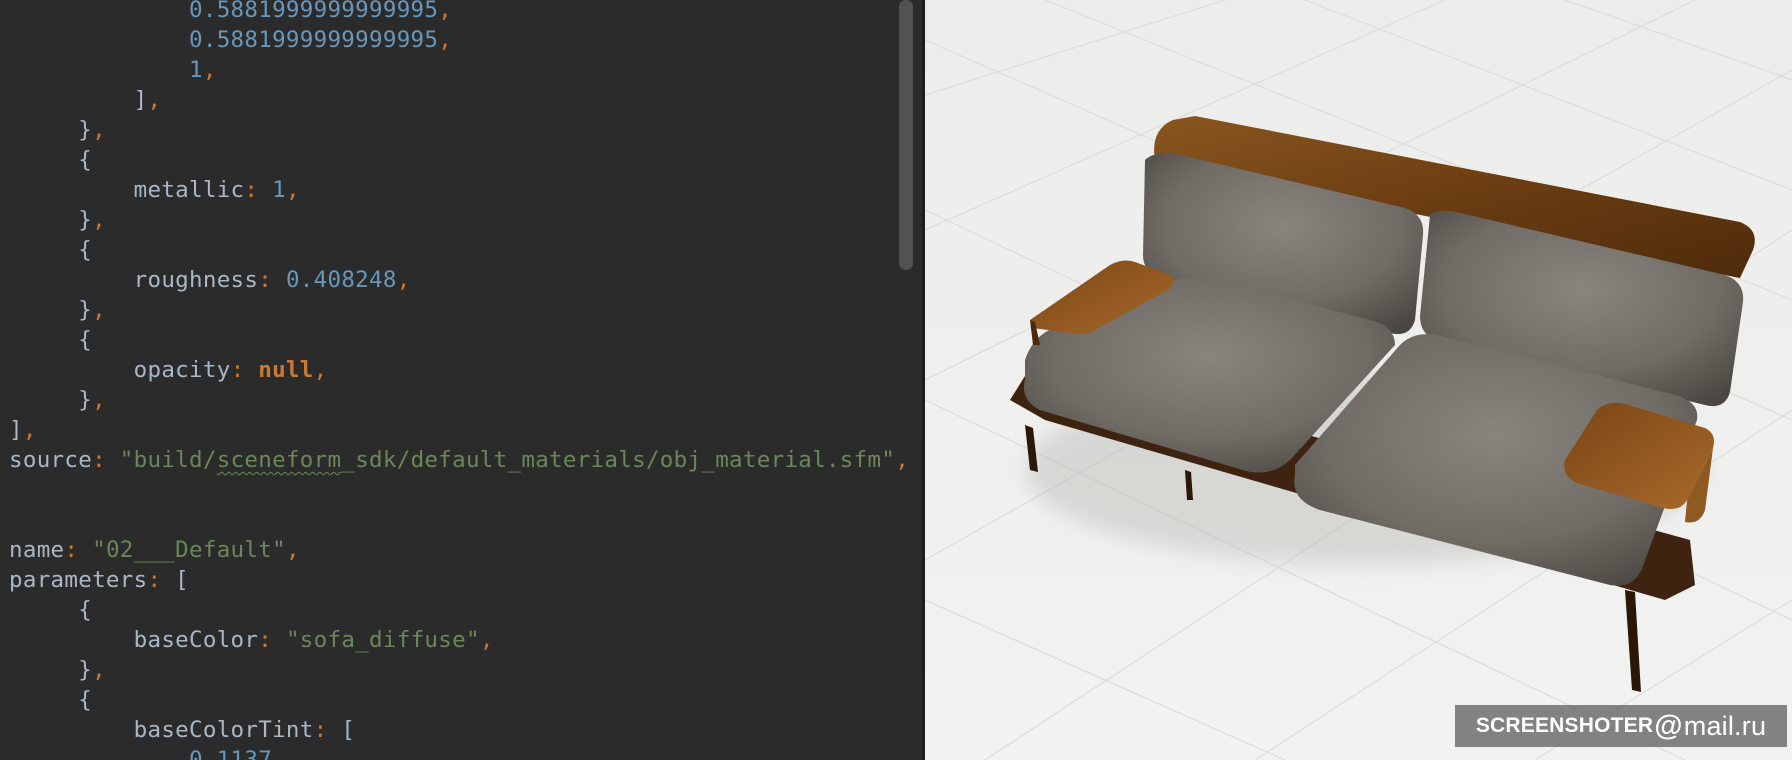  What do you see at coordinates (1564, 725) in the screenshot?
I see `watermark-brand: SCREENSHOTER` at bounding box center [1564, 725].